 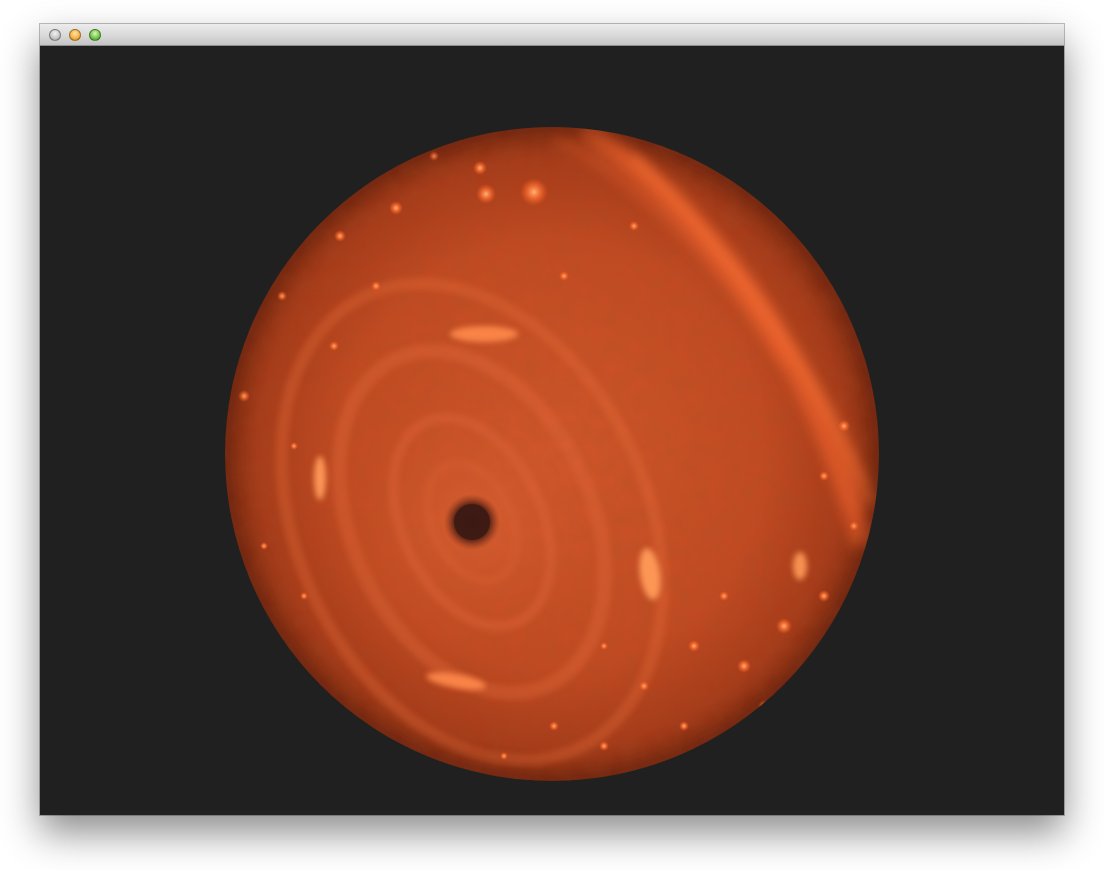 What do you see at coordinates (55, 35) in the screenshot?
I see `close-button` at bounding box center [55, 35].